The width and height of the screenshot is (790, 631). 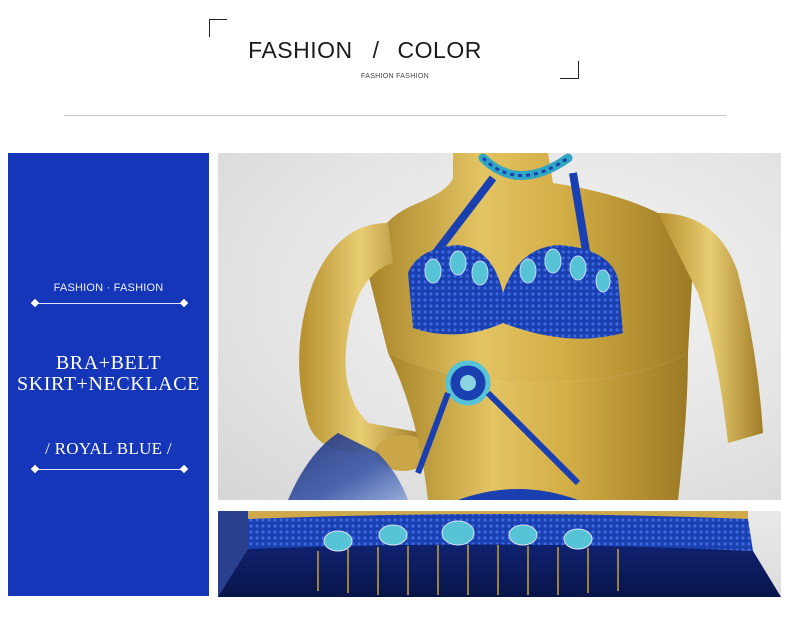 I want to click on diamond-divider-bottom, so click(x=109, y=469).